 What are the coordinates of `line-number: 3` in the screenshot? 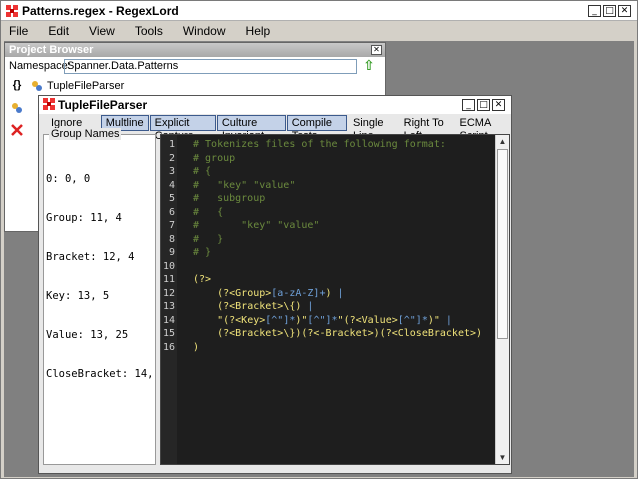 It's located at (171, 171).